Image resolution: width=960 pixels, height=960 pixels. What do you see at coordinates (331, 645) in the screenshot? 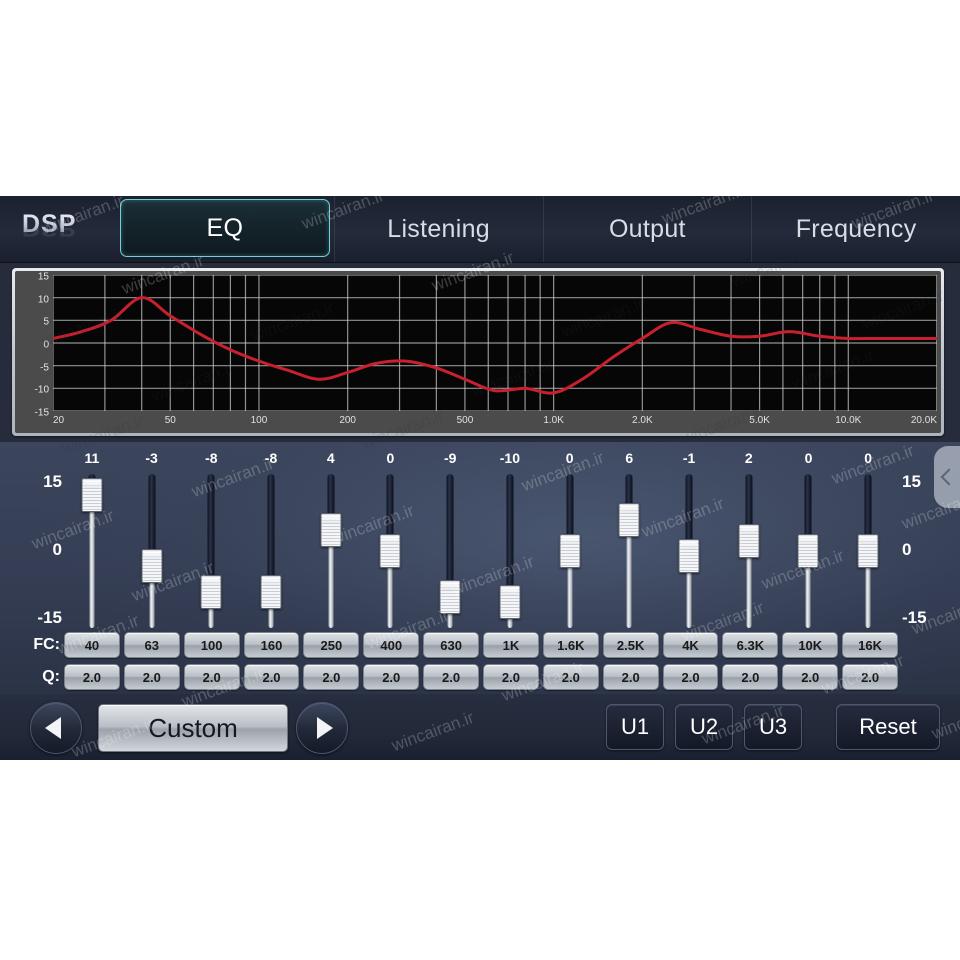
I see `fc-cell: 250` at bounding box center [331, 645].